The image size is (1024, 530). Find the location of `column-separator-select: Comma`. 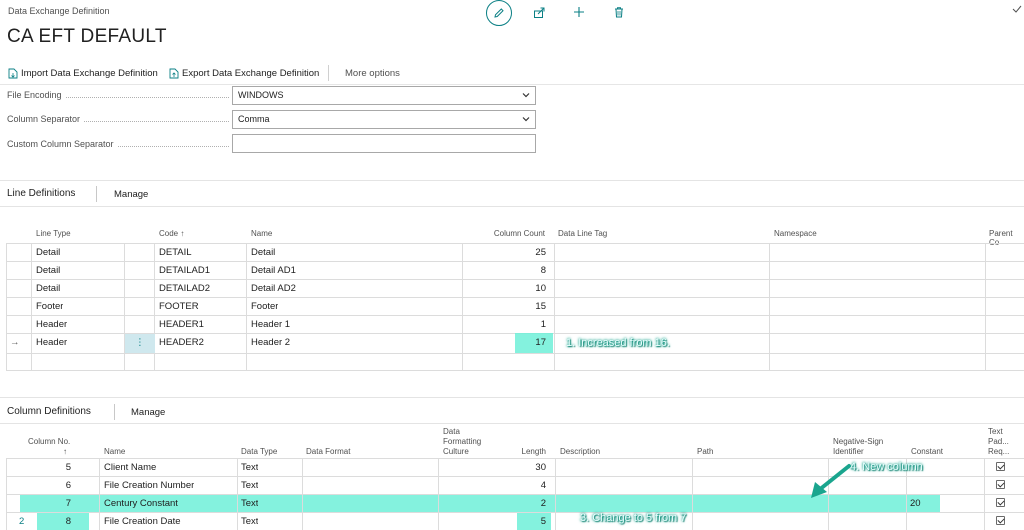

column-separator-select: Comma is located at coordinates (384, 119).